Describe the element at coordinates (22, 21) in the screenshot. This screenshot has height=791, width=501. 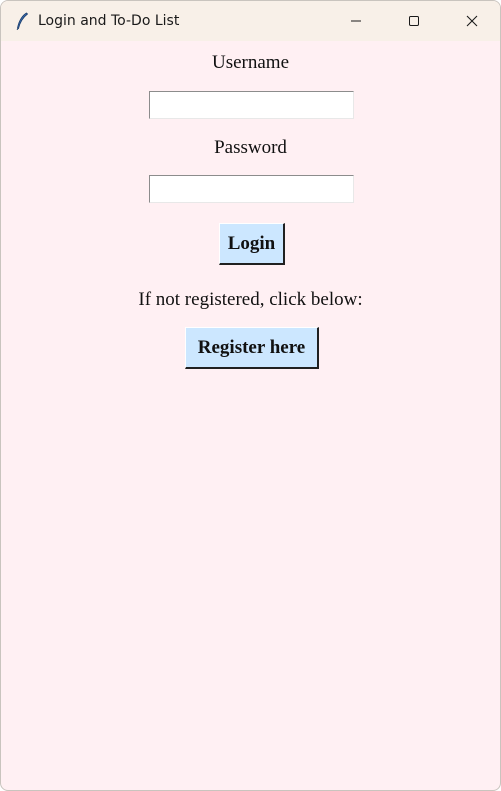
I see `feather-icon` at that location.